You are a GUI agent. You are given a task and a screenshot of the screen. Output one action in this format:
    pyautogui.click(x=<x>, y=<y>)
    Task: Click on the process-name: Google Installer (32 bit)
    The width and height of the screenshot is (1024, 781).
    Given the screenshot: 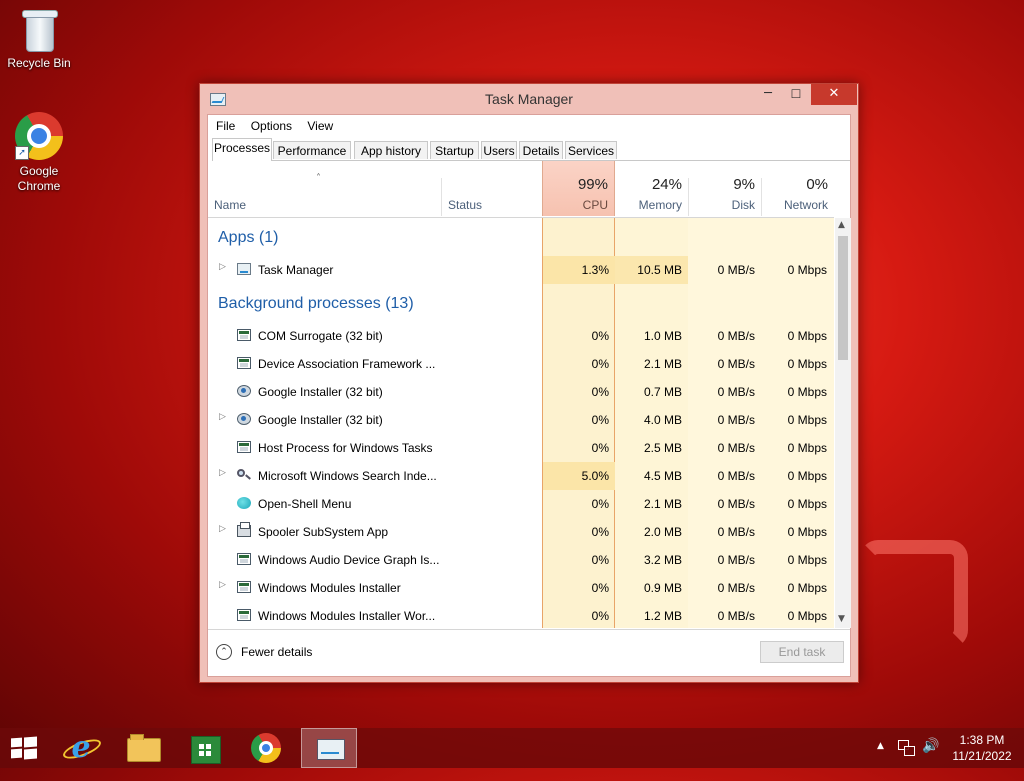 What is the action you would take?
    pyautogui.click(x=320, y=420)
    